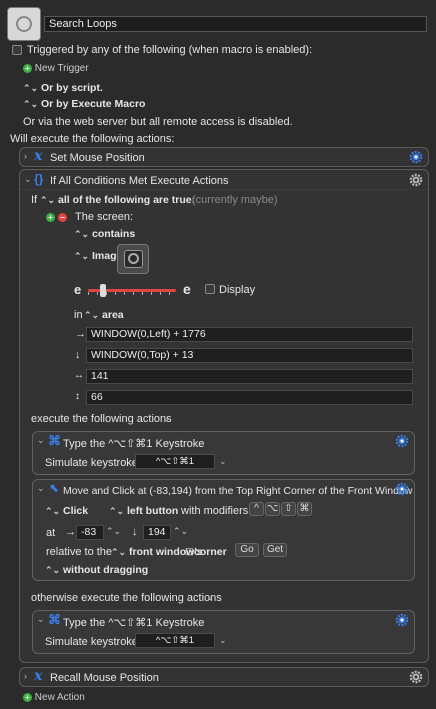 This screenshot has width=436, height=709. I want to click on new-action-button: + New Action, so click(54, 697).